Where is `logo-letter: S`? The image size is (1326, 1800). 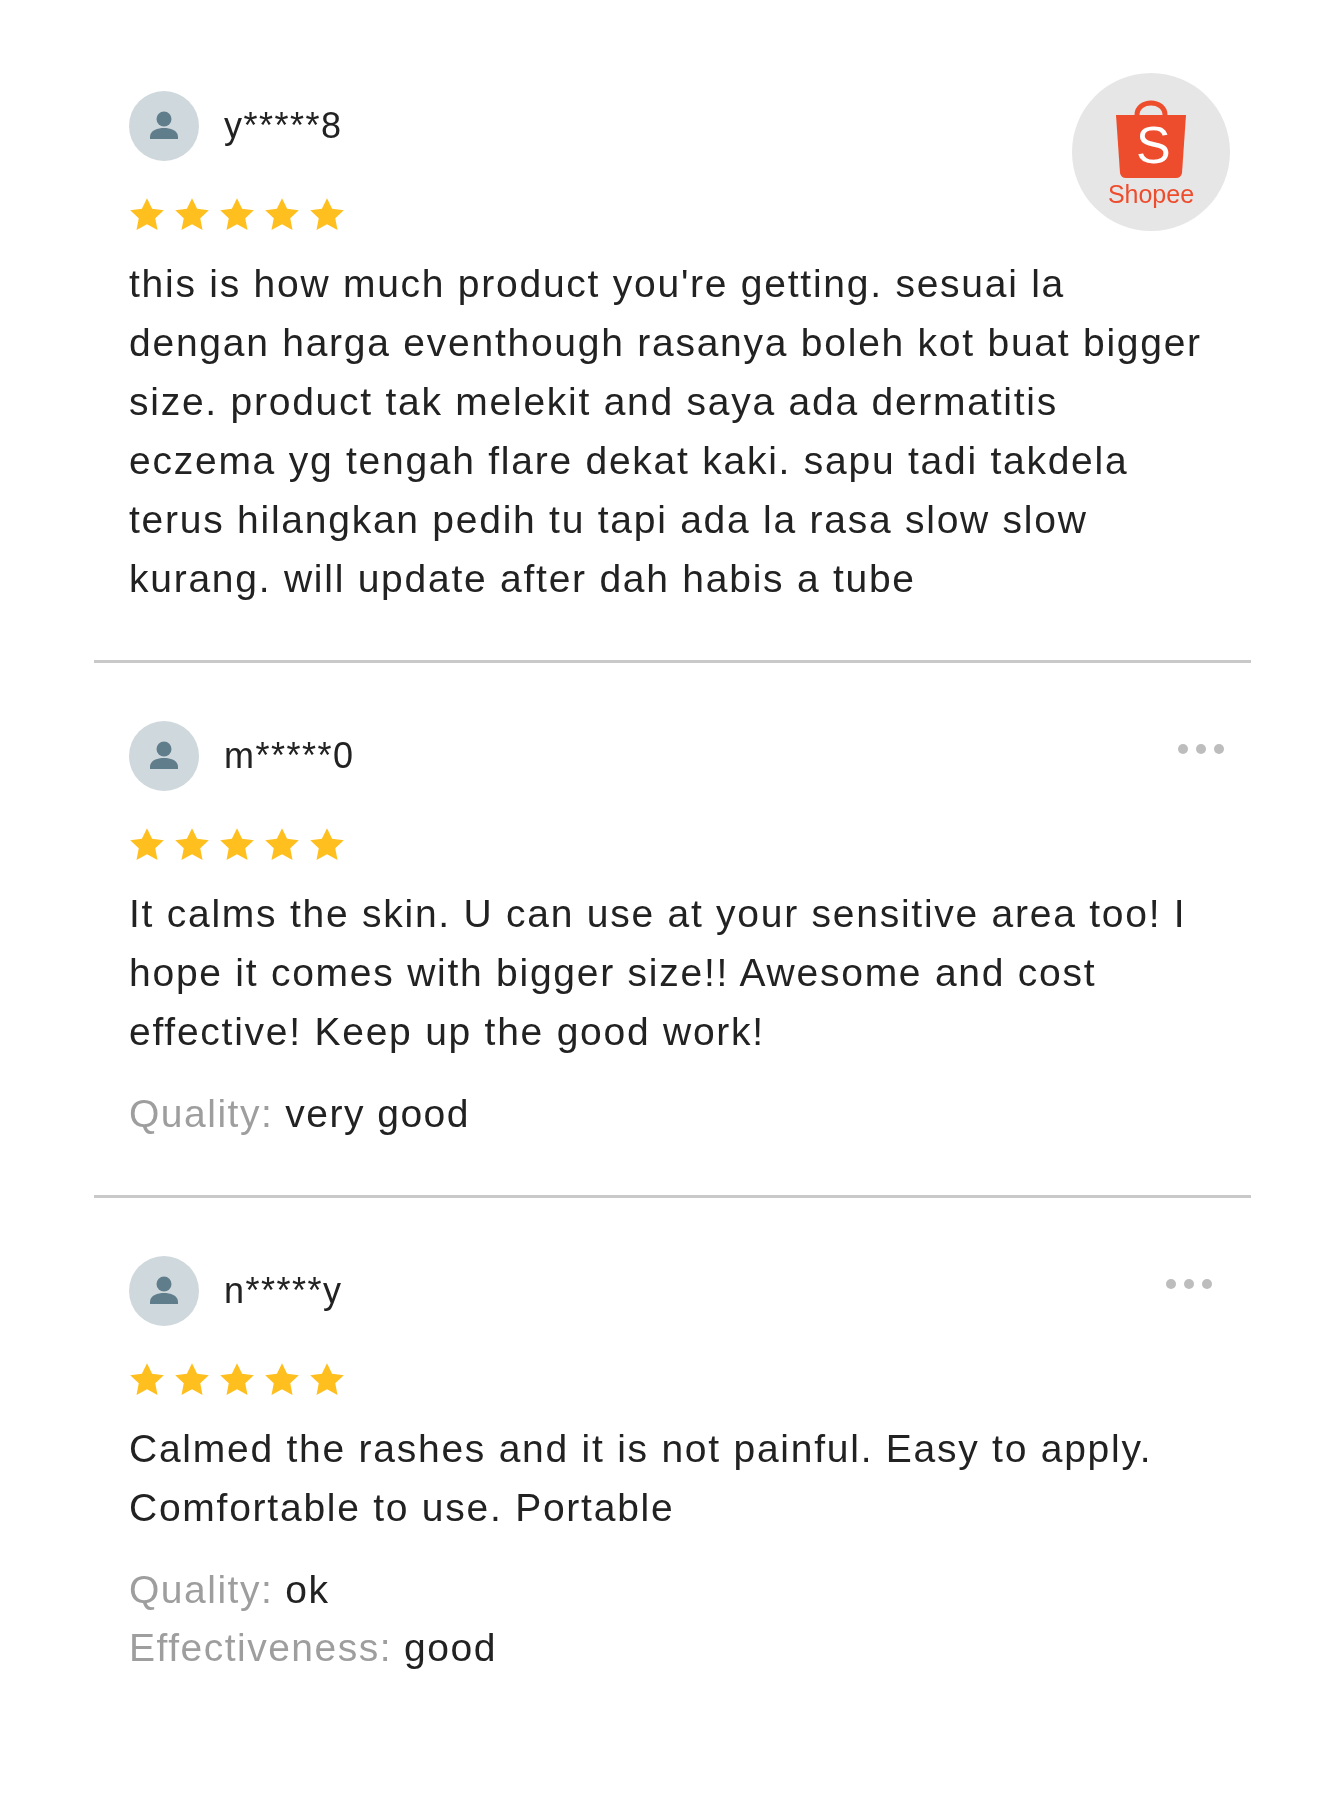 logo-letter: S is located at coordinates (1153, 145).